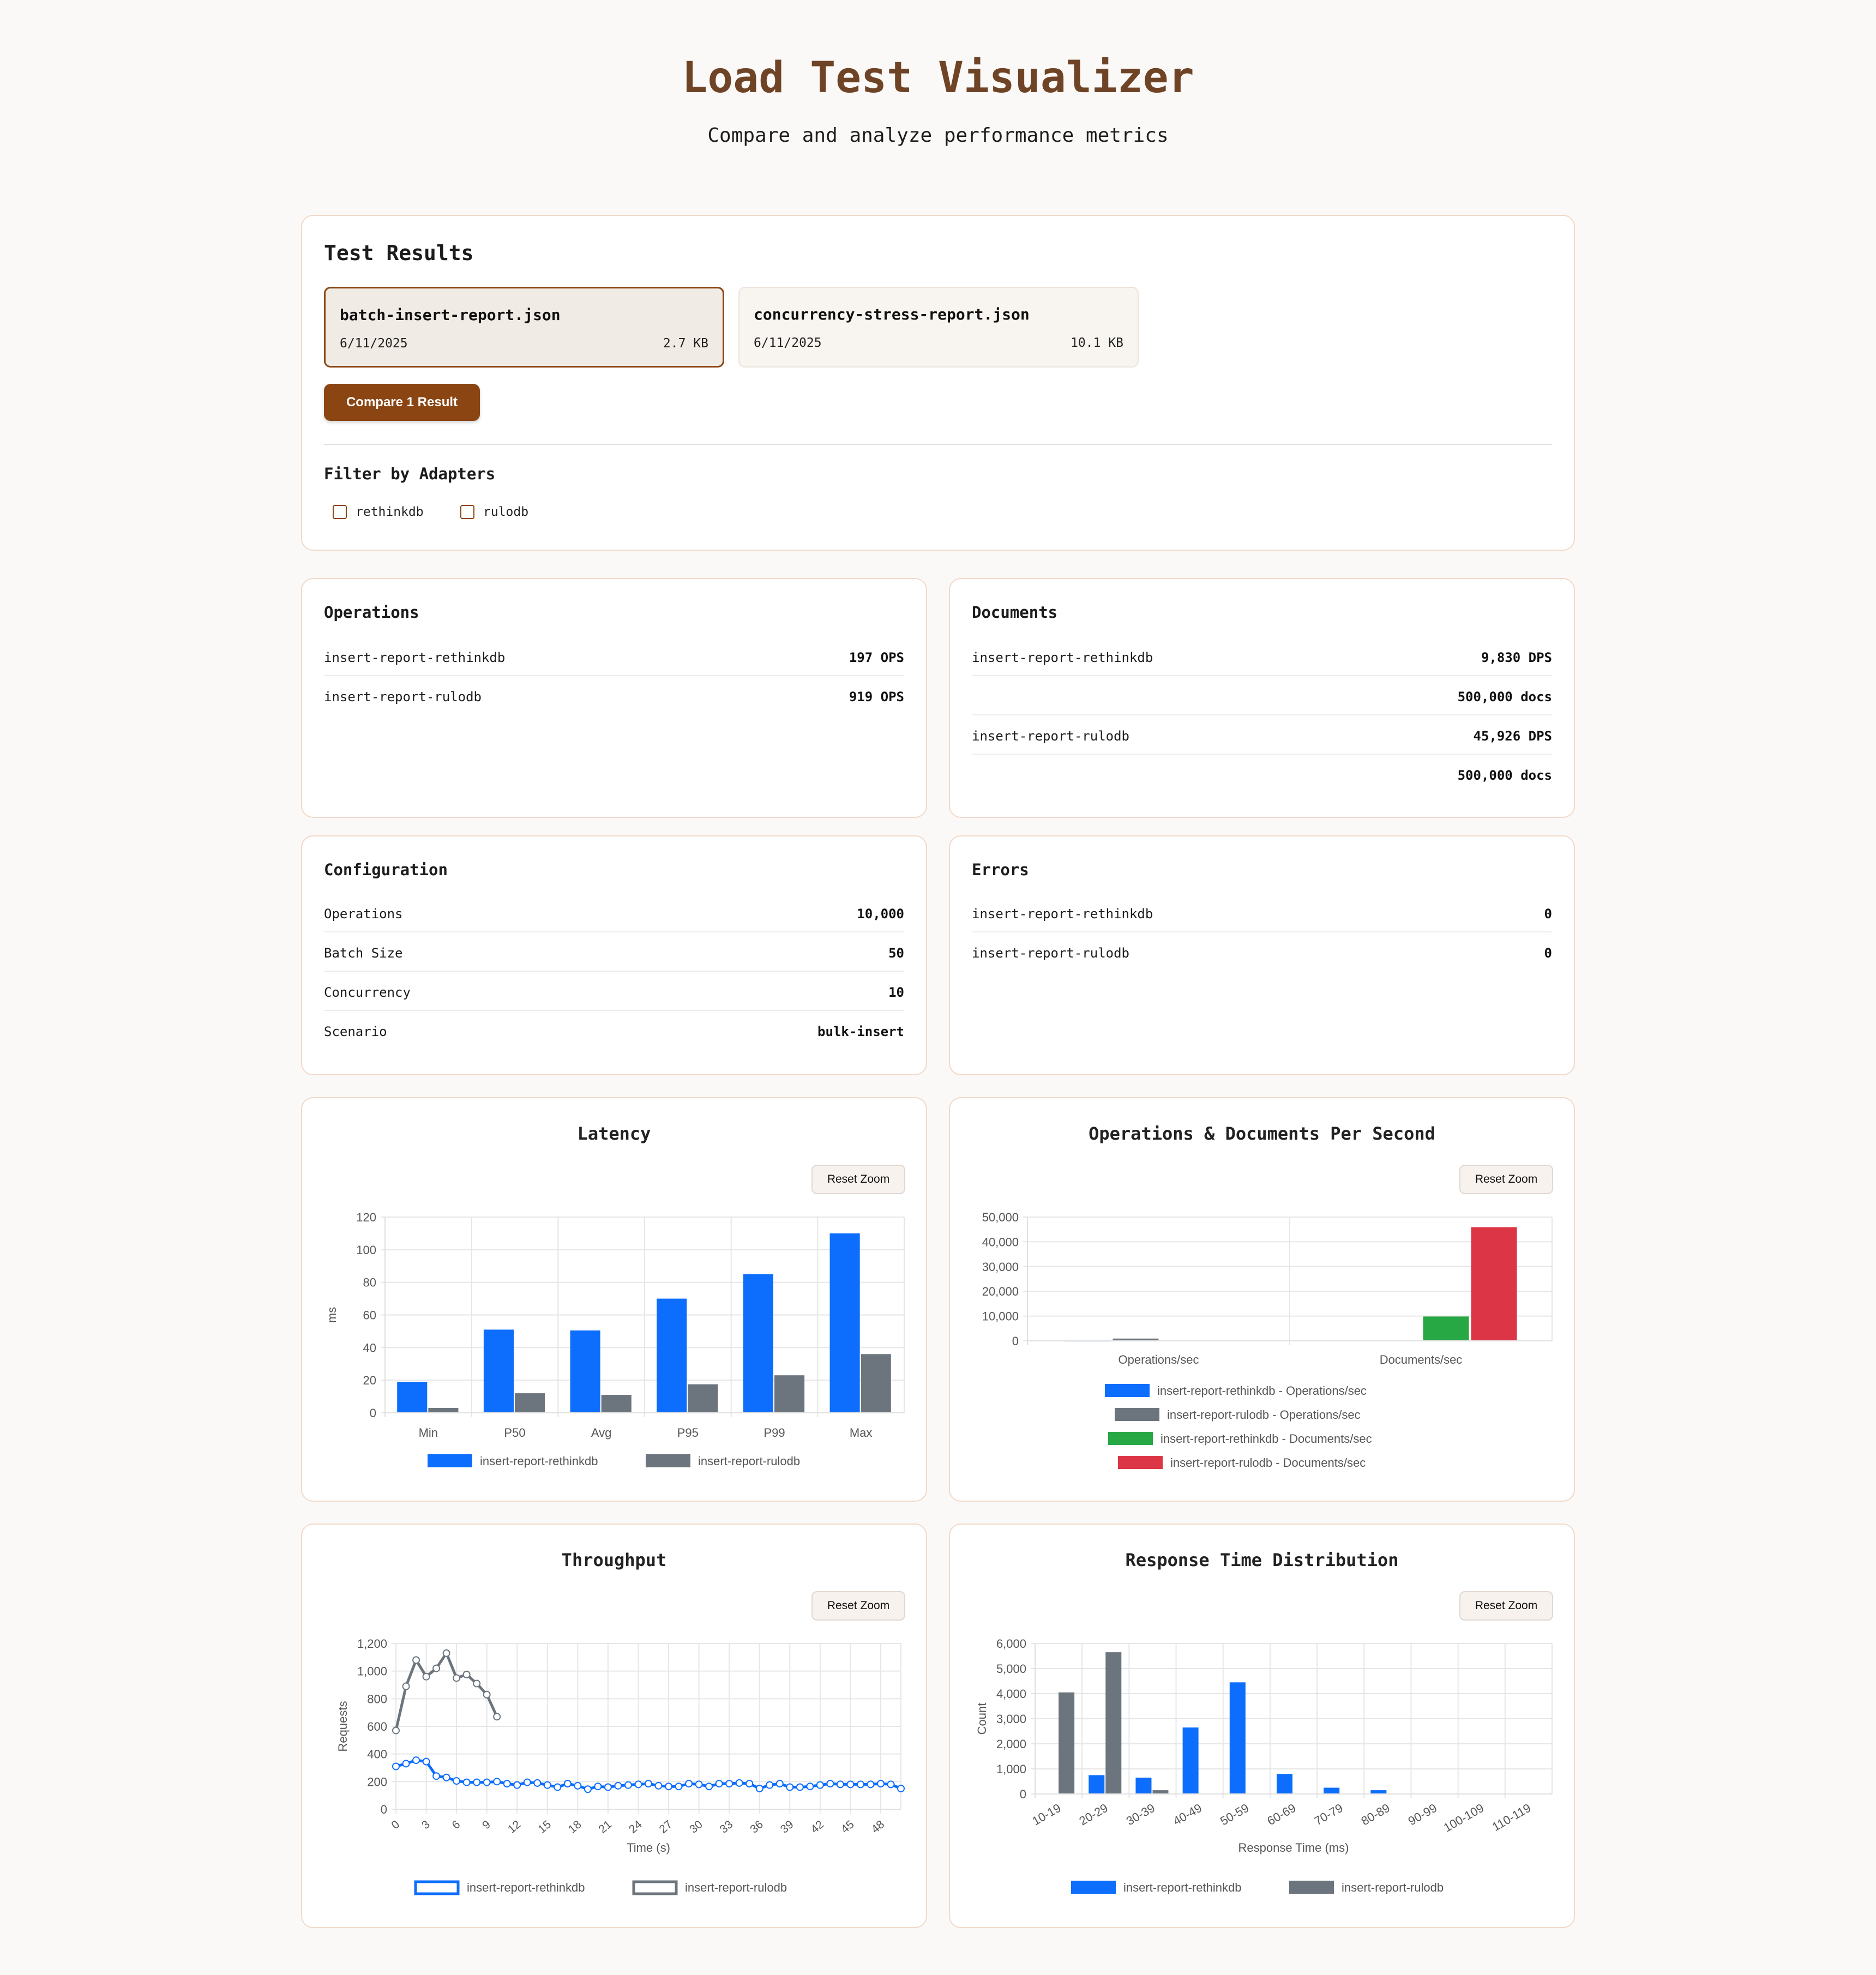  What do you see at coordinates (369, 1380) in the screenshot?
I see `y-tick-label: 20` at bounding box center [369, 1380].